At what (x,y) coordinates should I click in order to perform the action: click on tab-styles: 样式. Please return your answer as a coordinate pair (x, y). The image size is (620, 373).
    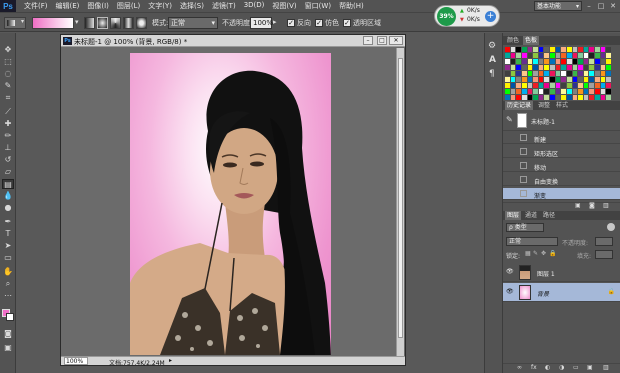
    Looking at the image, I should click on (562, 105).